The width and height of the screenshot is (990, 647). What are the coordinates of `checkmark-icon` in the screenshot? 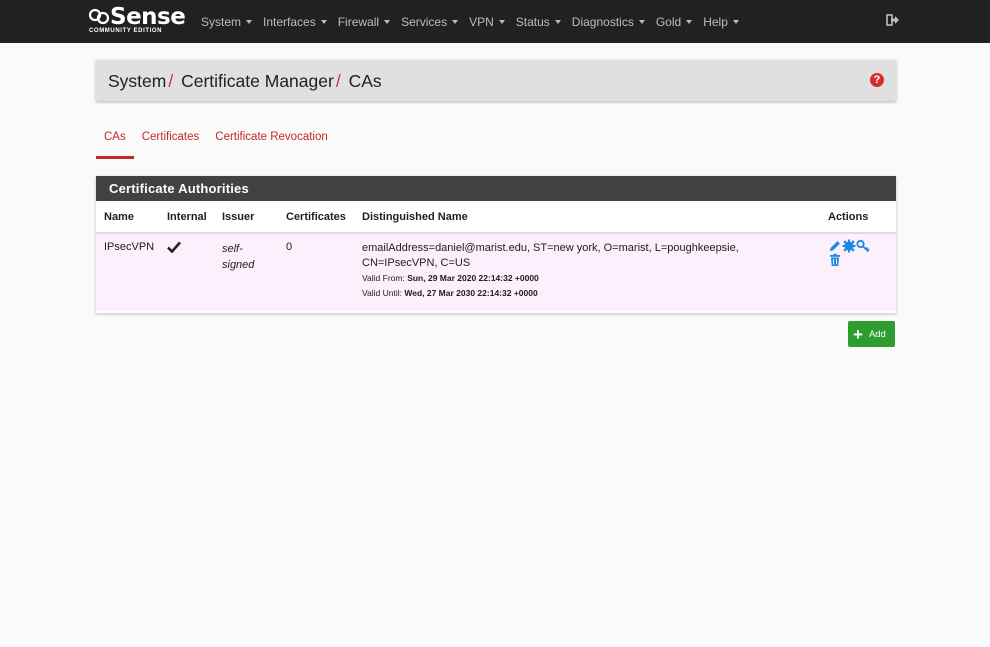 It's located at (174, 247).